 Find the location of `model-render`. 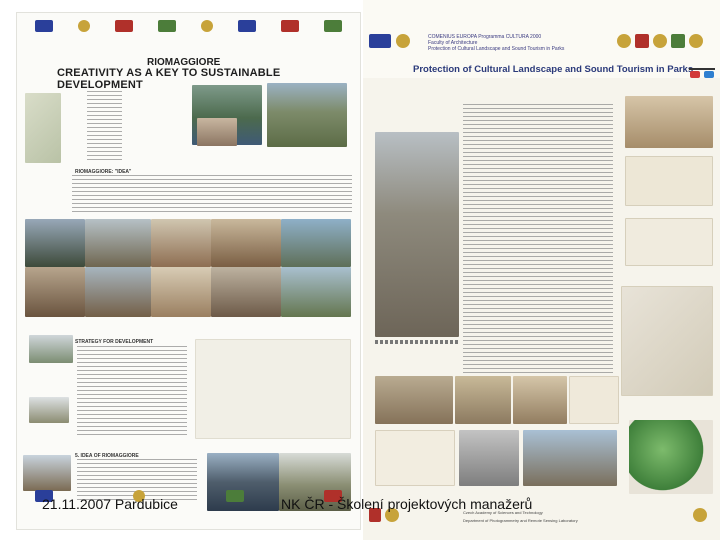

model-render is located at coordinates (489, 458).